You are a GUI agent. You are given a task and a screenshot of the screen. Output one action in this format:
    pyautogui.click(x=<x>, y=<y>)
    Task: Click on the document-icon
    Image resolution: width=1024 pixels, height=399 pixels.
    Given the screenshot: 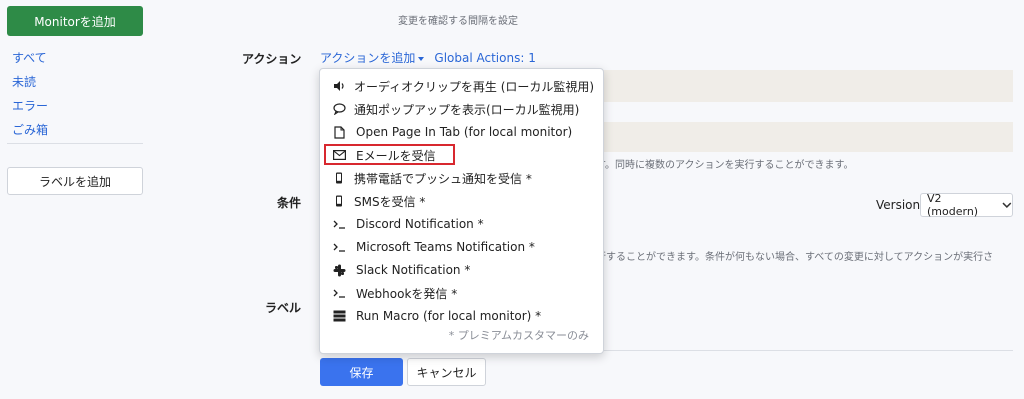 What is the action you would take?
    pyautogui.click(x=339, y=132)
    